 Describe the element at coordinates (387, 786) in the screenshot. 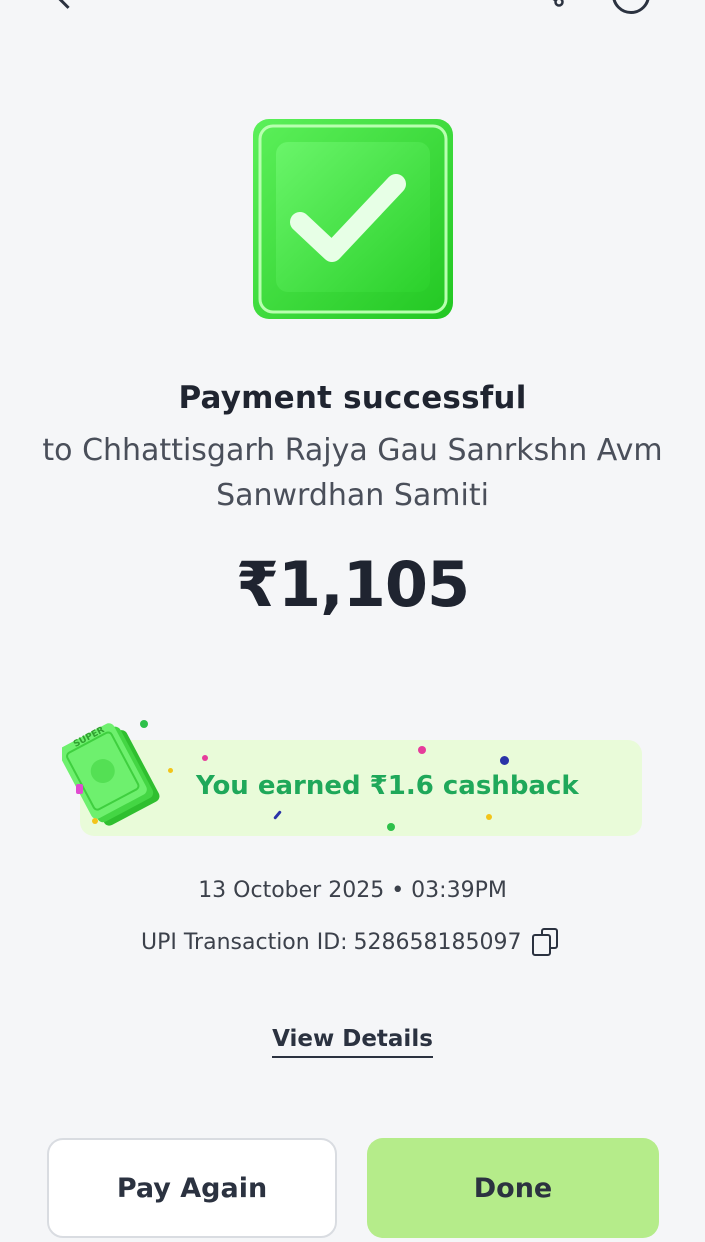

I see `cashback-text: You earned ₹1.6 cashback` at that location.